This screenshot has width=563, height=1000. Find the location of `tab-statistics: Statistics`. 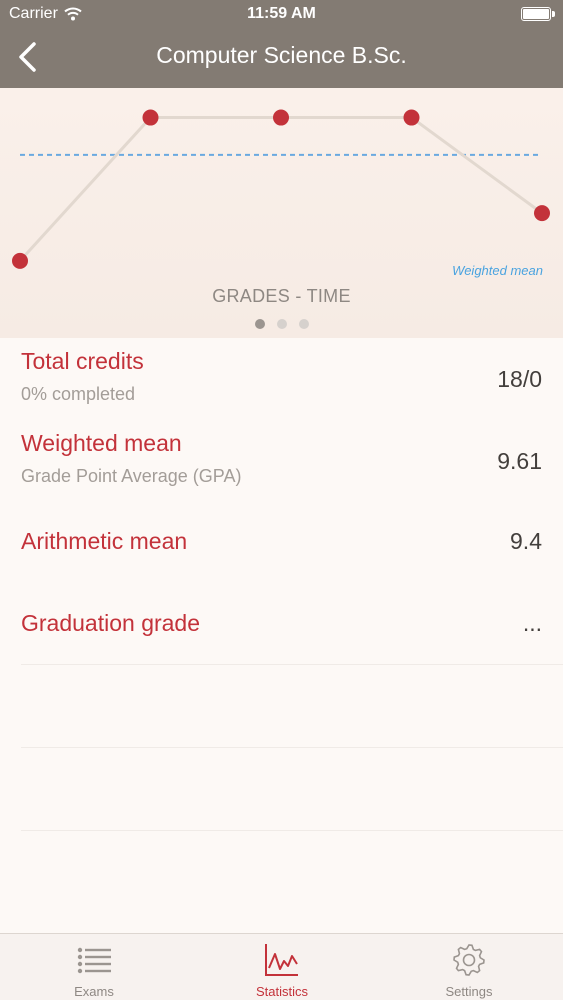

tab-statistics: Statistics is located at coordinates (282, 967).